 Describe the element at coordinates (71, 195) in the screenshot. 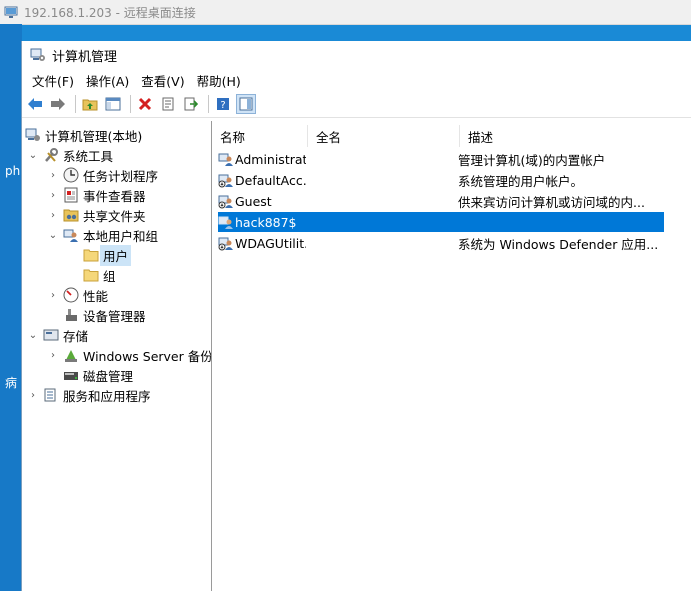

I see `event-log-icon` at that location.